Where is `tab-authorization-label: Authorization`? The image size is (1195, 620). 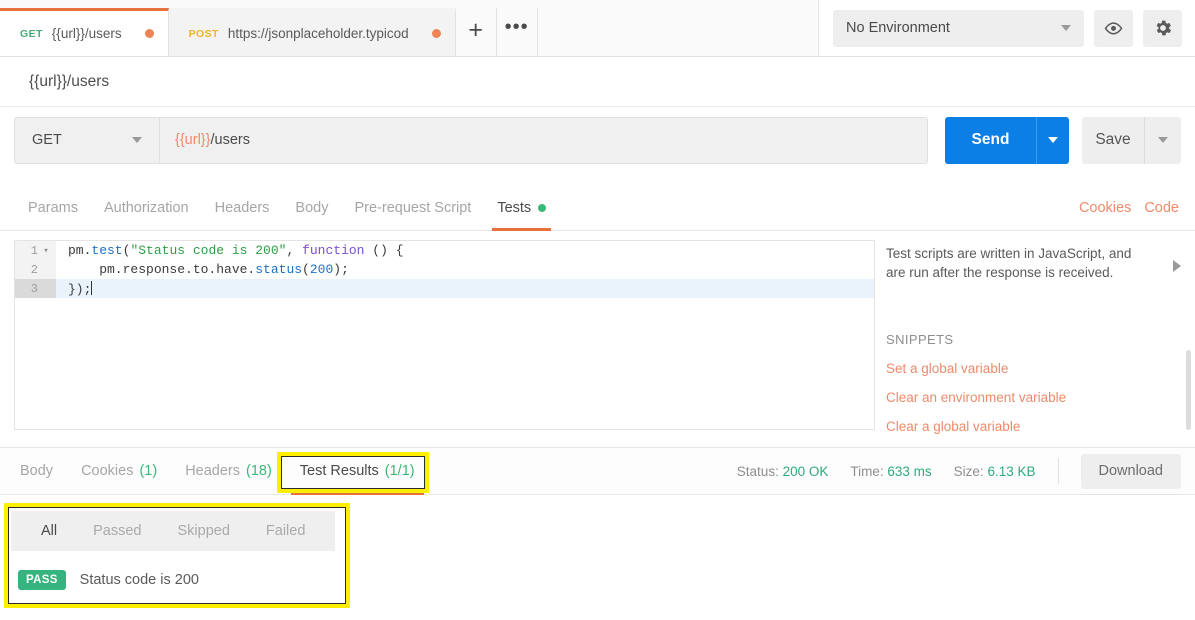
tab-authorization-label: Authorization is located at coordinates (146, 207).